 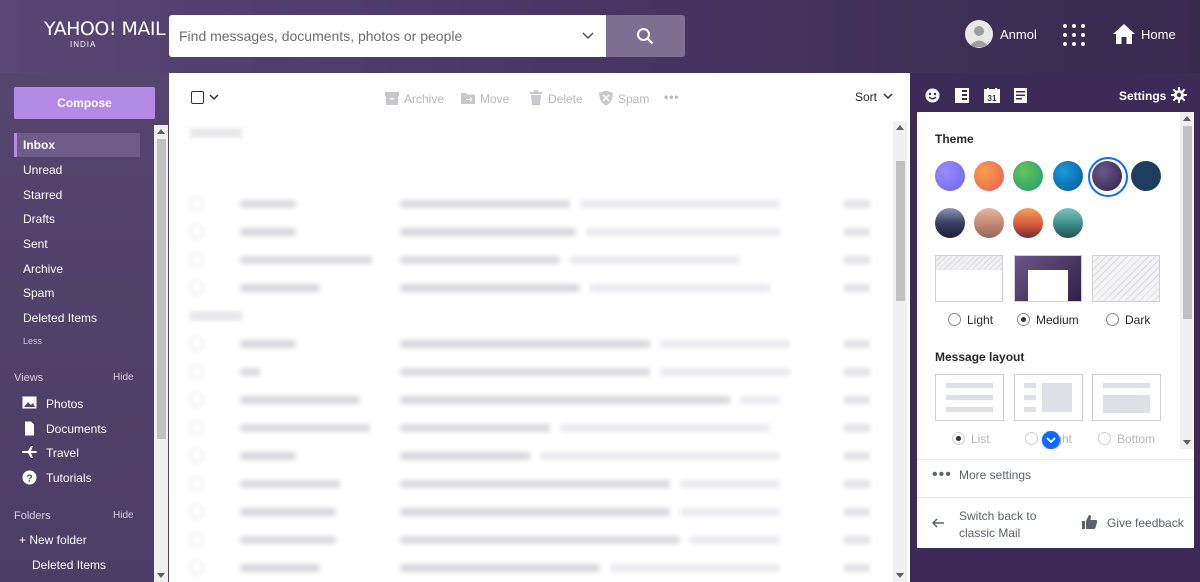 I want to click on yahoo-mail-logo: YAHOO! MAIL INDIA, so click(x=105, y=33).